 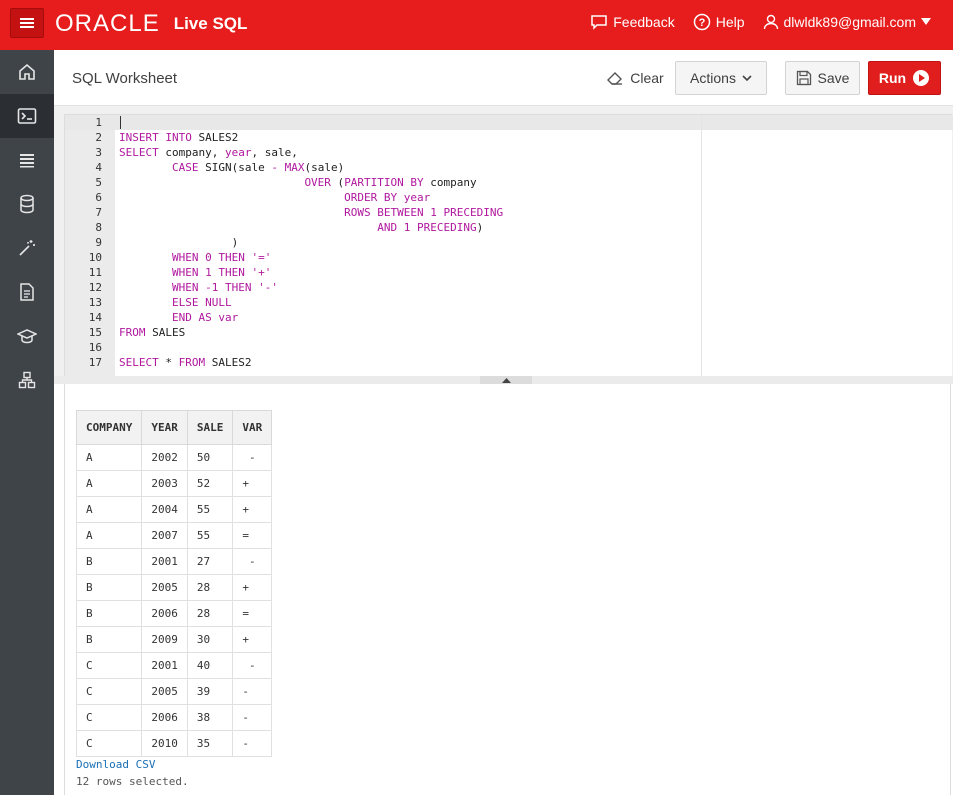 What do you see at coordinates (849, 22) in the screenshot?
I see `user-email: dlwldk89@gmail.com` at bounding box center [849, 22].